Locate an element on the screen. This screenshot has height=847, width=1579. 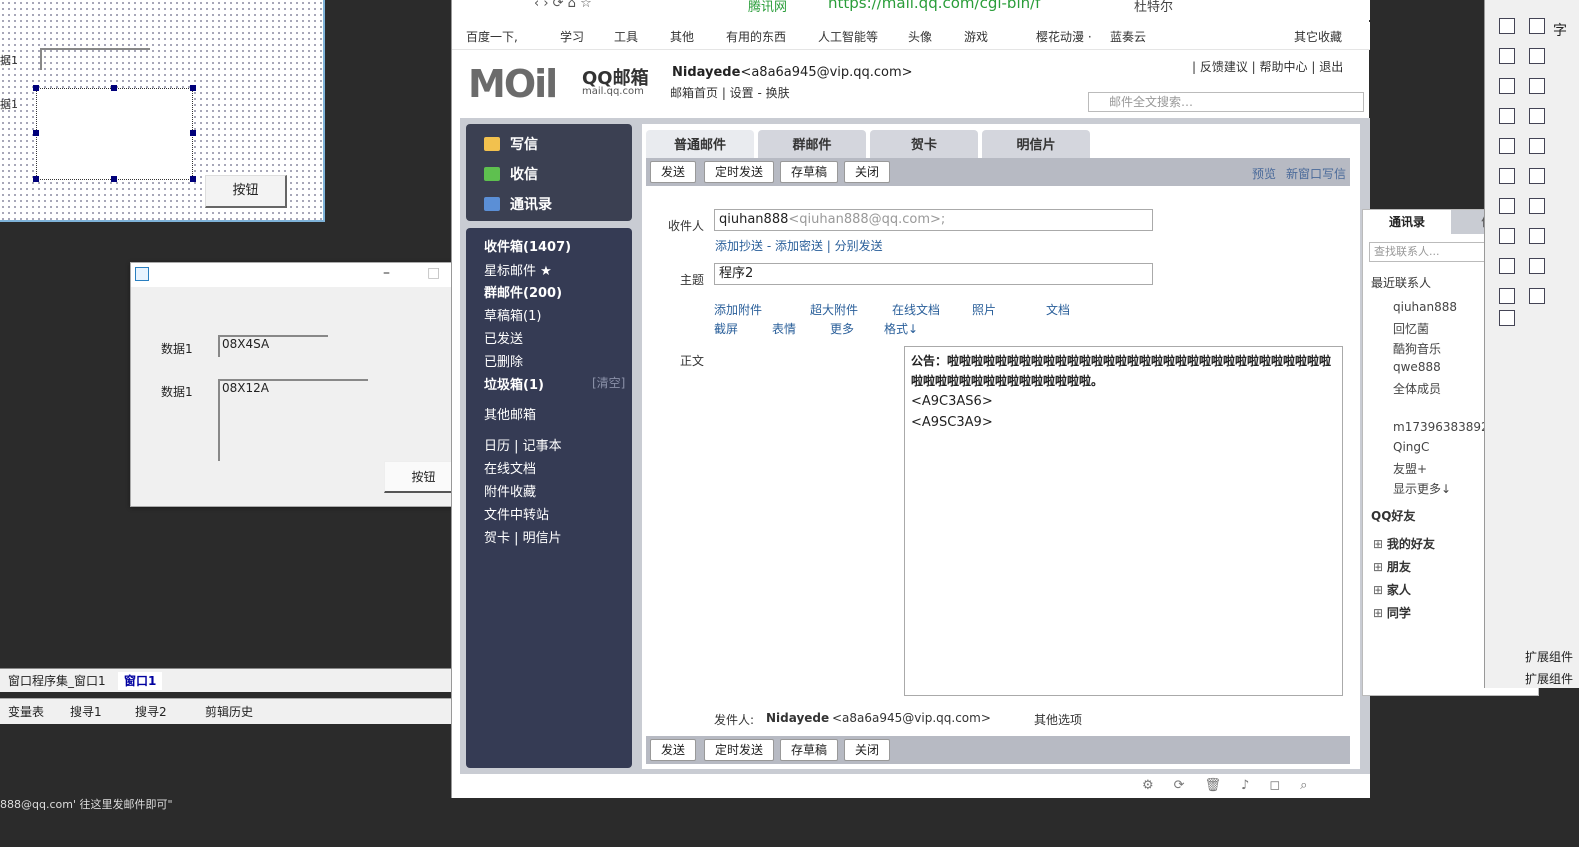
bookmark-item: 人工智能等 is located at coordinates (848, 36).